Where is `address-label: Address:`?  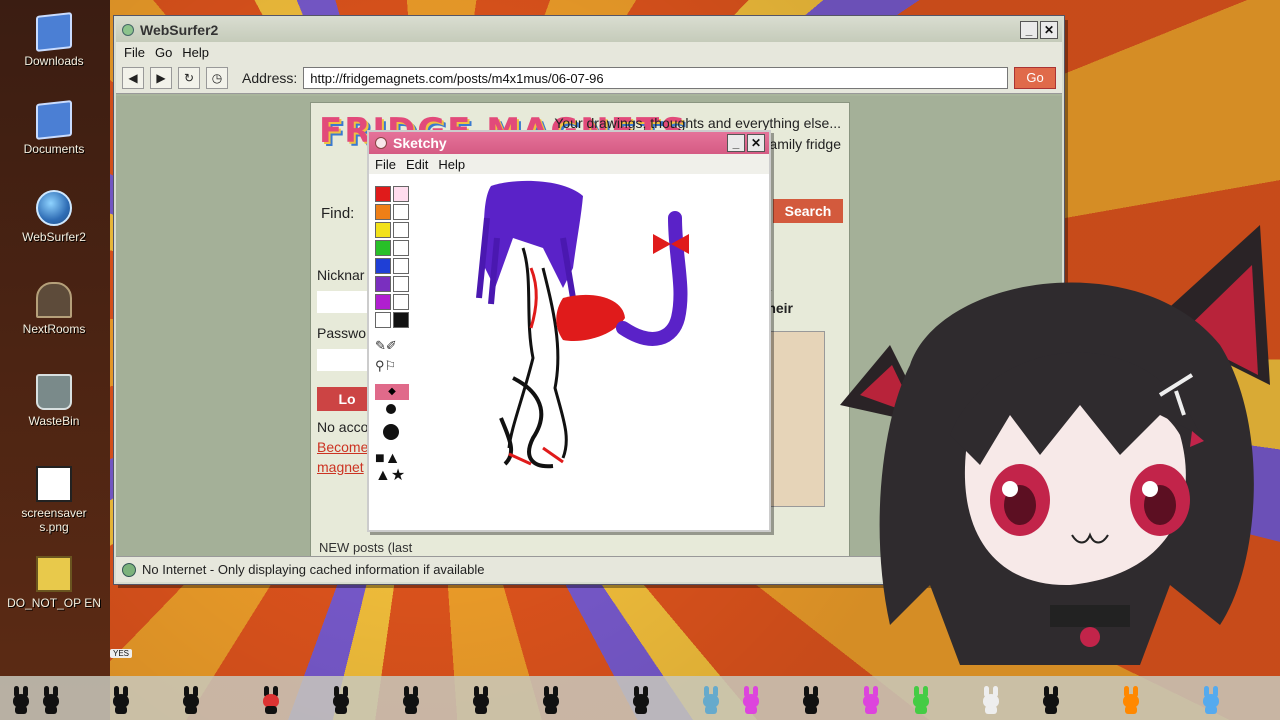
address-label: Address: is located at coordinates (270, 77).